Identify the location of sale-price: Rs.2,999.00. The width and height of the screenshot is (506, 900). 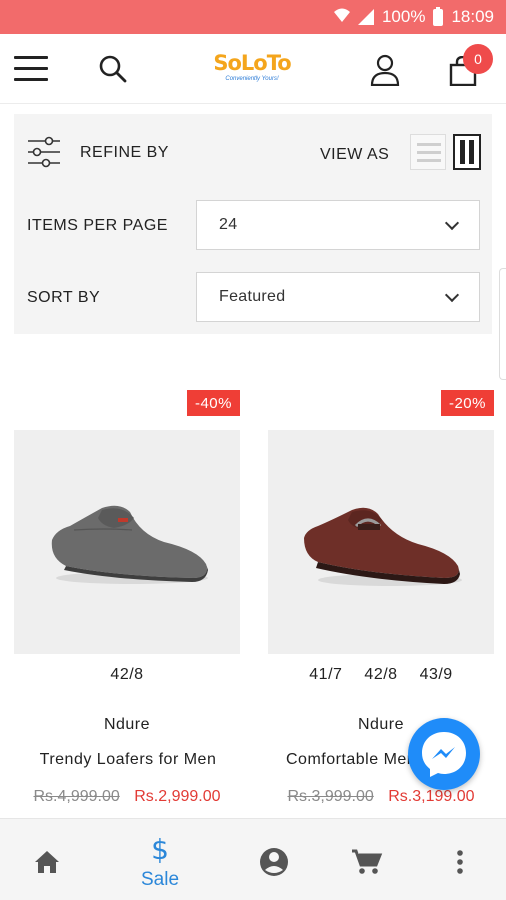
(177, 796).